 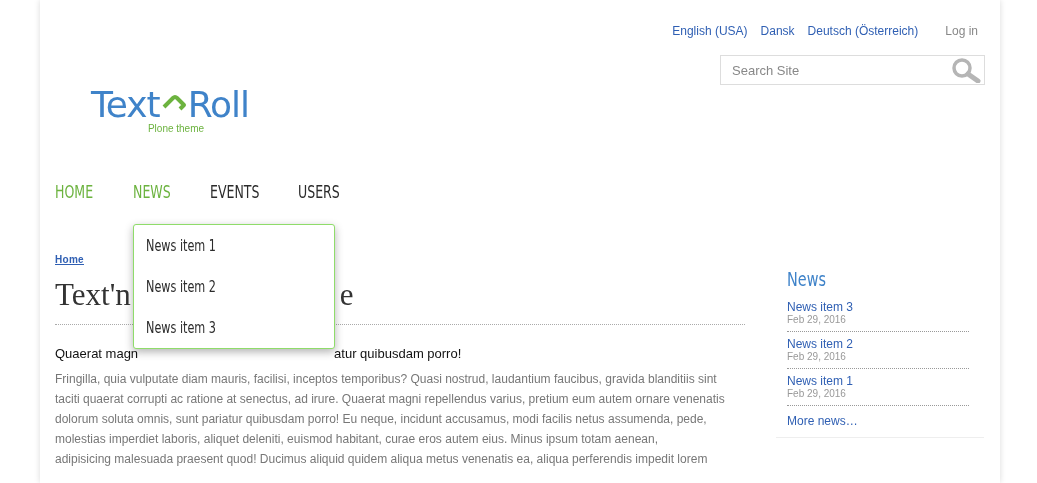 What do you see at coordinates (218, 105) in the screenshot?
I see `logo-text: Roll` at bounding box center [218, 105].